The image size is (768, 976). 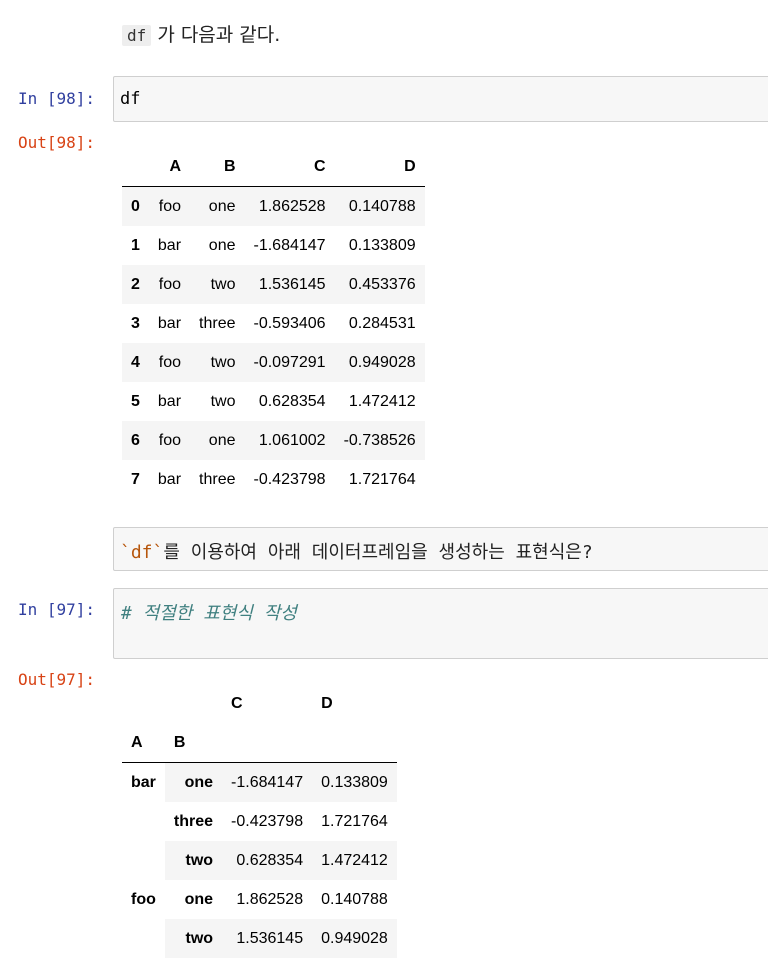 I want to click on table-row: 6 foo one 1.061002 -0.738526, so click(x=273, y=440).